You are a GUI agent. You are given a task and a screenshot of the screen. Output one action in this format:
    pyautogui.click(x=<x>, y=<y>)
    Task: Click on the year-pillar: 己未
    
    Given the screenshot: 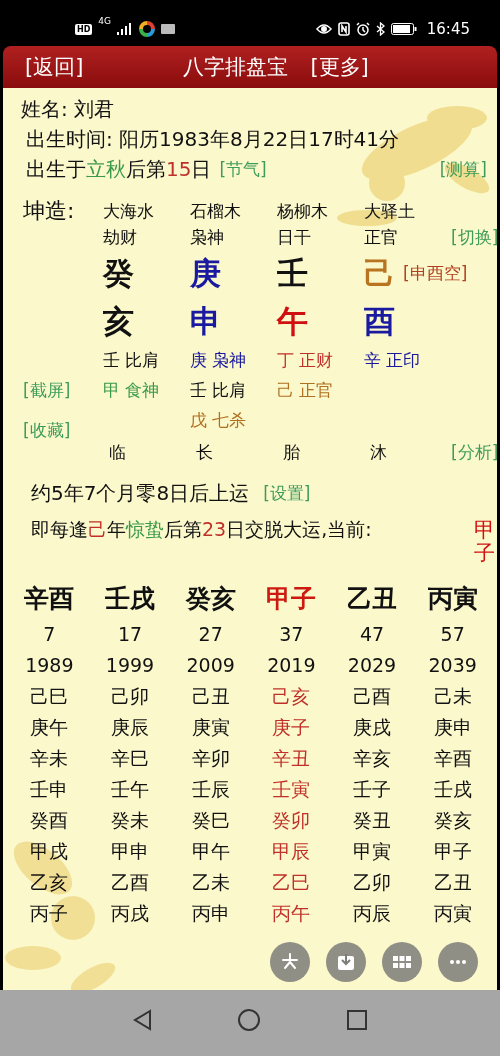 What is the action you would take?
    pyautogui.click(x=452, y=697)
    